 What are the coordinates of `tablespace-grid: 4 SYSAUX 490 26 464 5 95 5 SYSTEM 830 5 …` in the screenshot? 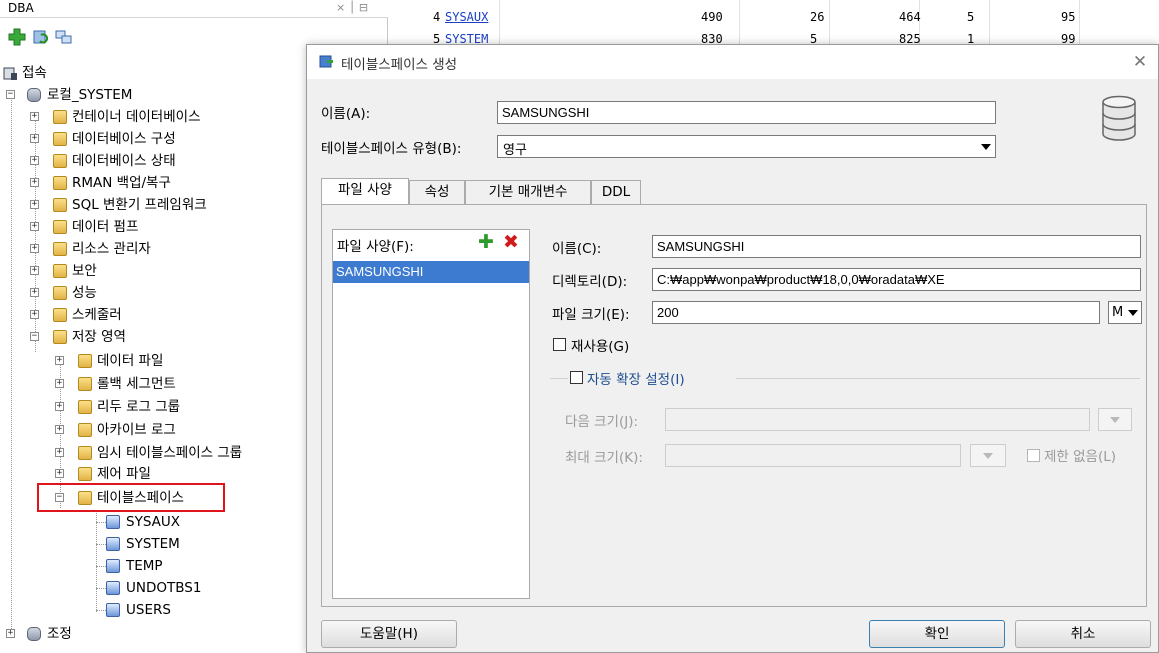 It's located at (774, 23).